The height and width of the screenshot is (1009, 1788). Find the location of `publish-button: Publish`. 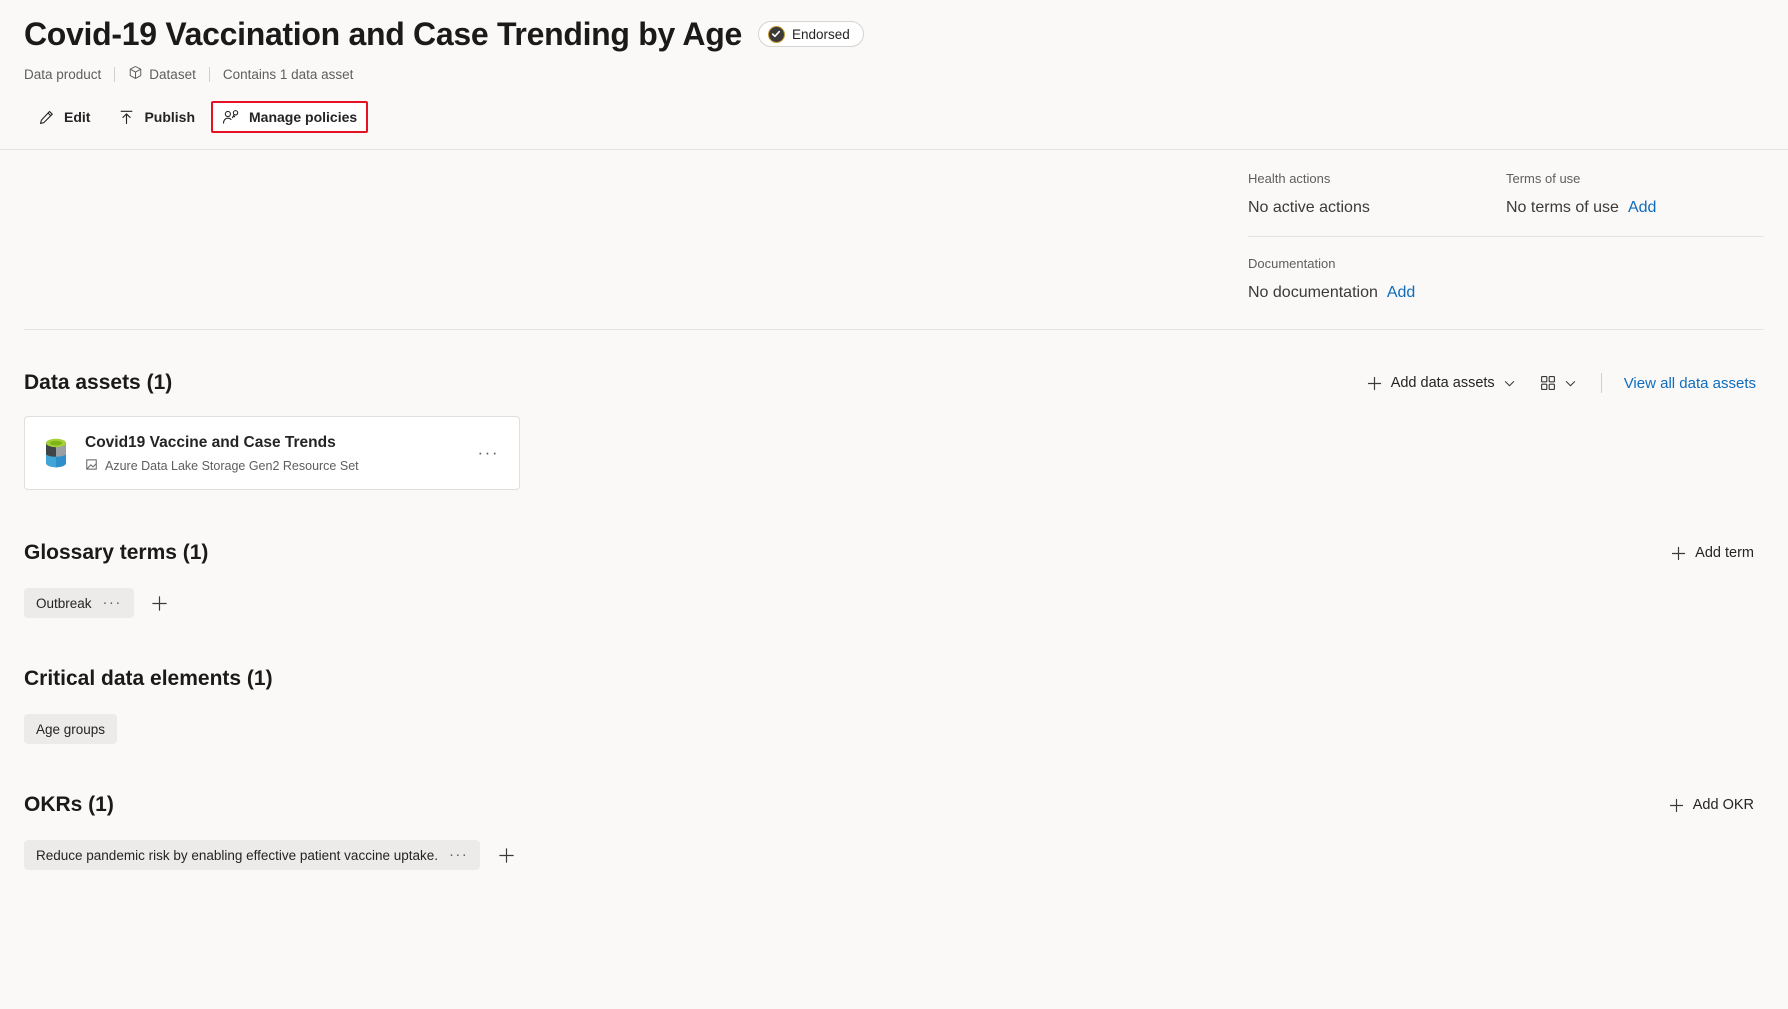

publish-button: Publish is located at coordinates (156, 117).